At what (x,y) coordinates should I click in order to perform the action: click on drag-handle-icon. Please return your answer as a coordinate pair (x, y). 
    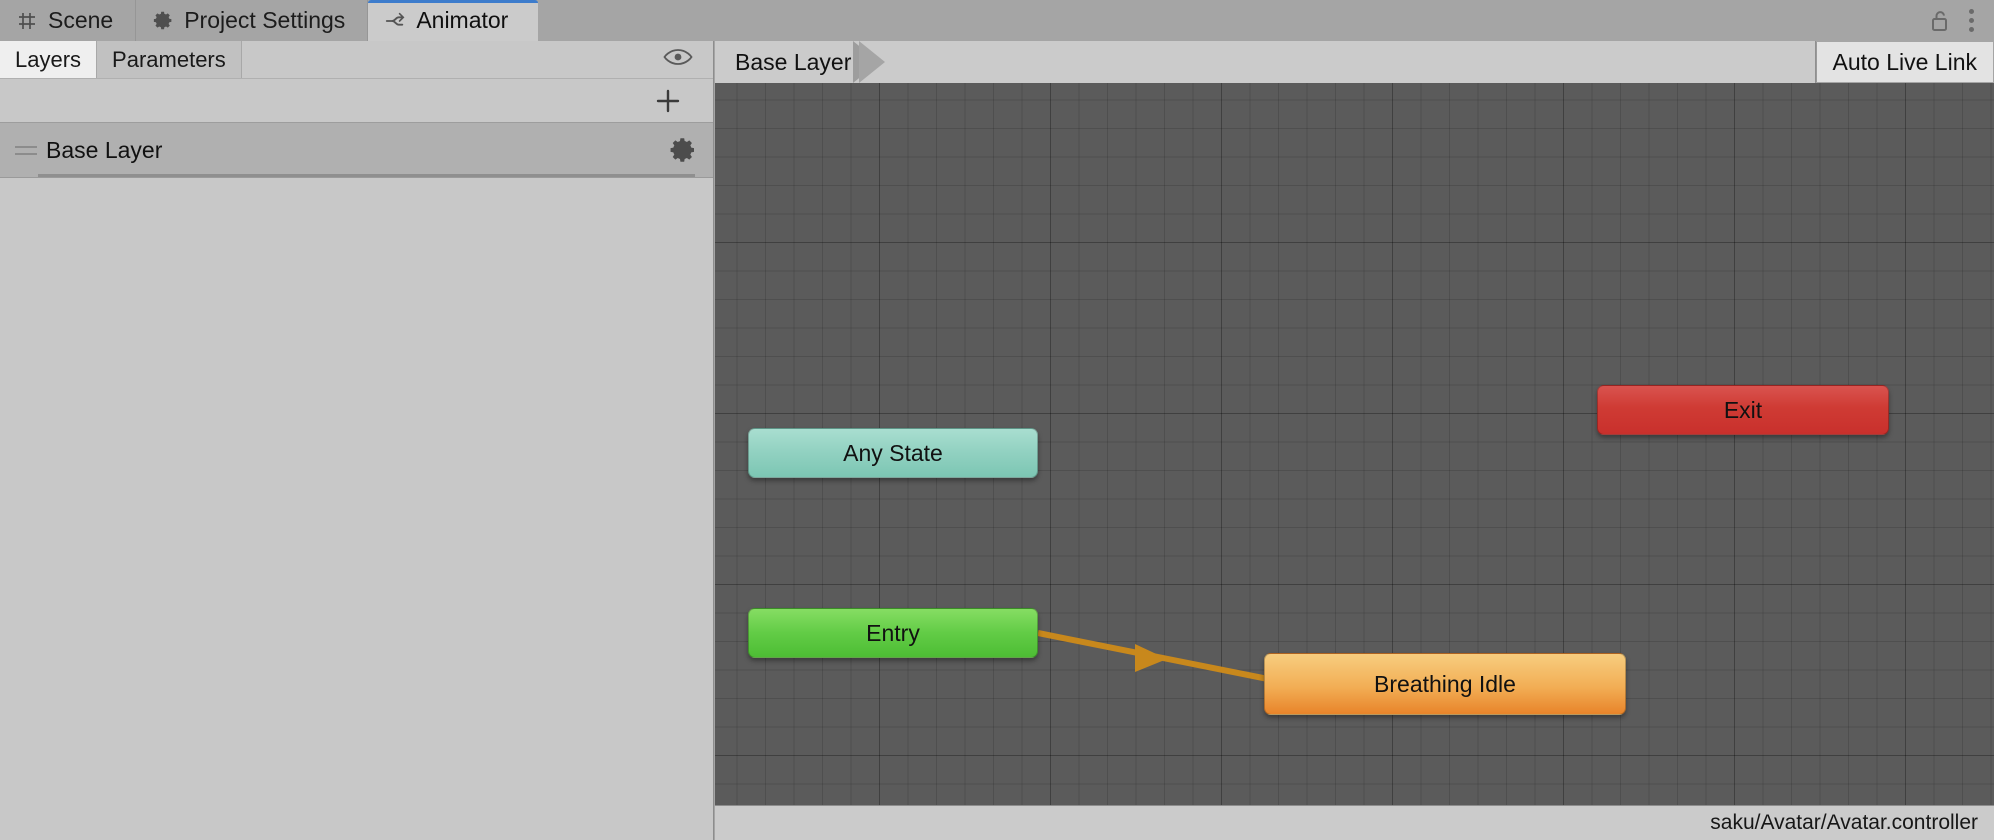
    Looking at the image, I should click on (26, 150).